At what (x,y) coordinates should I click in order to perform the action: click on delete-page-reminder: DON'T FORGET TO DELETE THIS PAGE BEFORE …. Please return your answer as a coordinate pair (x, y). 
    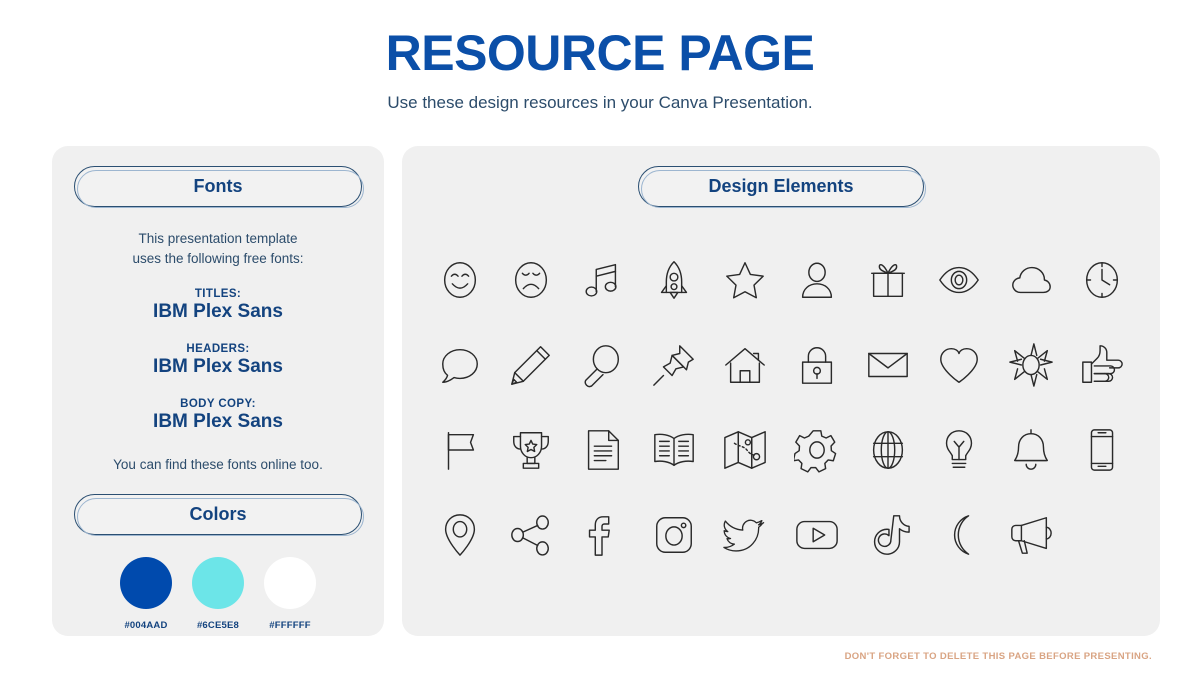
    Looking at the image, I should click on (998, 656).